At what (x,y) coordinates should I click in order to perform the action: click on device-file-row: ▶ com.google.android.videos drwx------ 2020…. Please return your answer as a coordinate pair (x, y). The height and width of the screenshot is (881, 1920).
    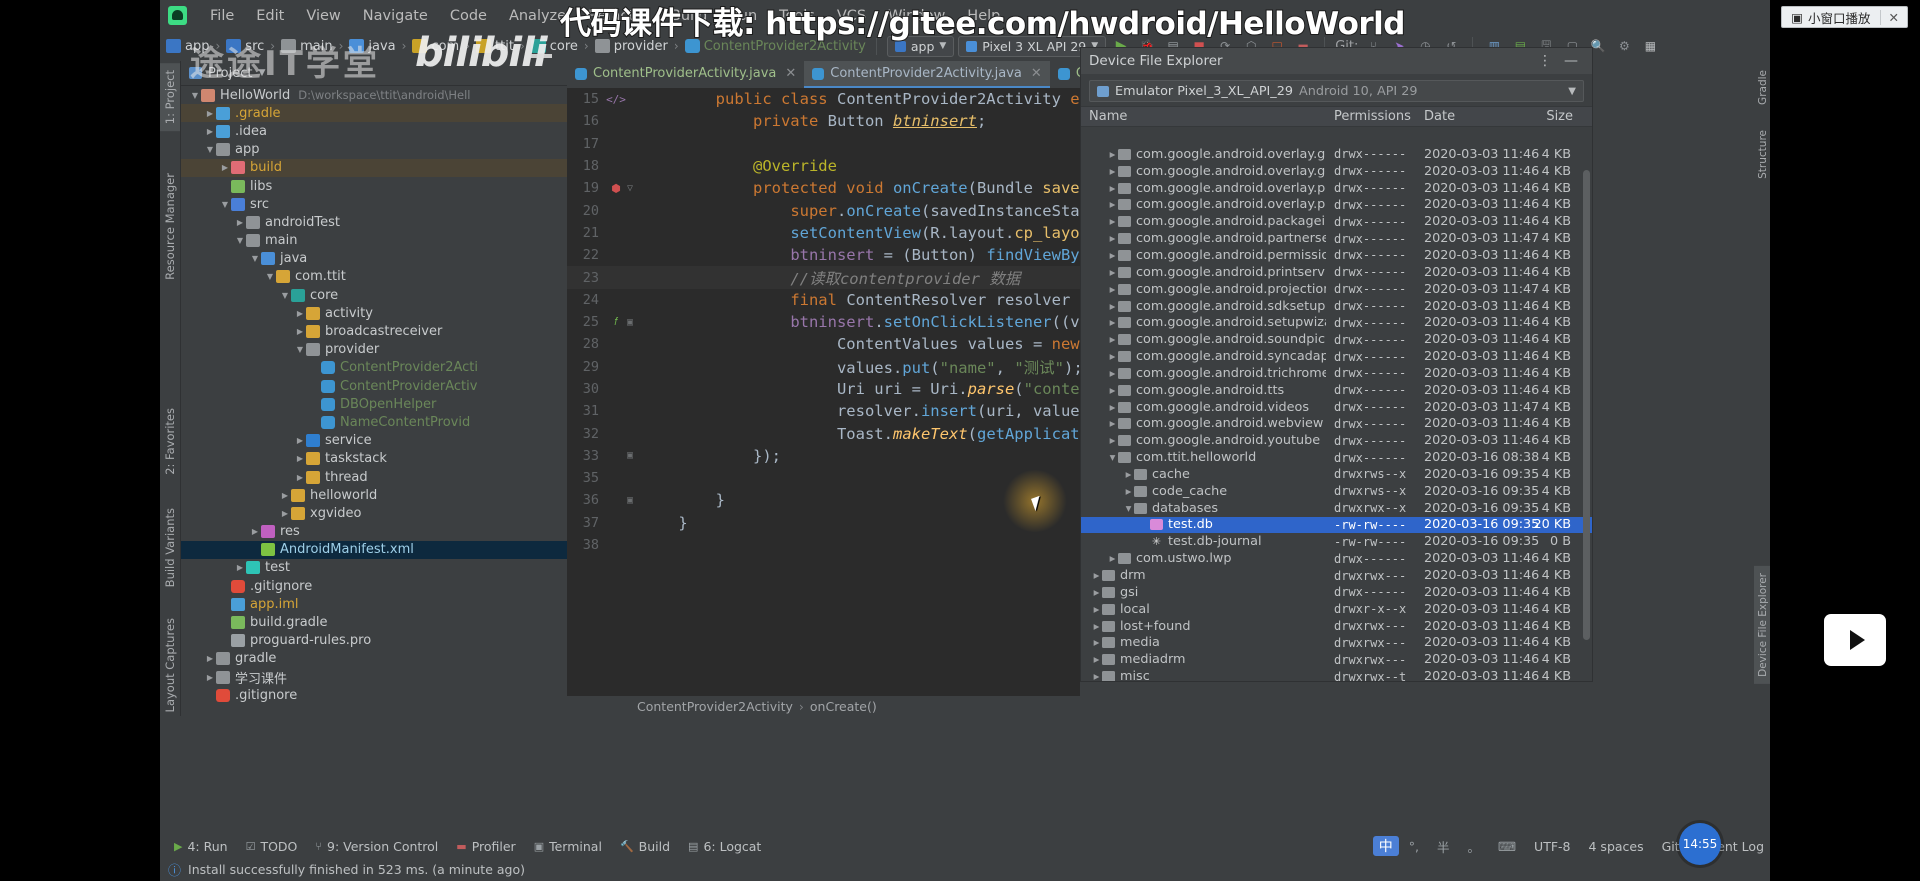
    Looking at the image, I should click on (1336, 407).